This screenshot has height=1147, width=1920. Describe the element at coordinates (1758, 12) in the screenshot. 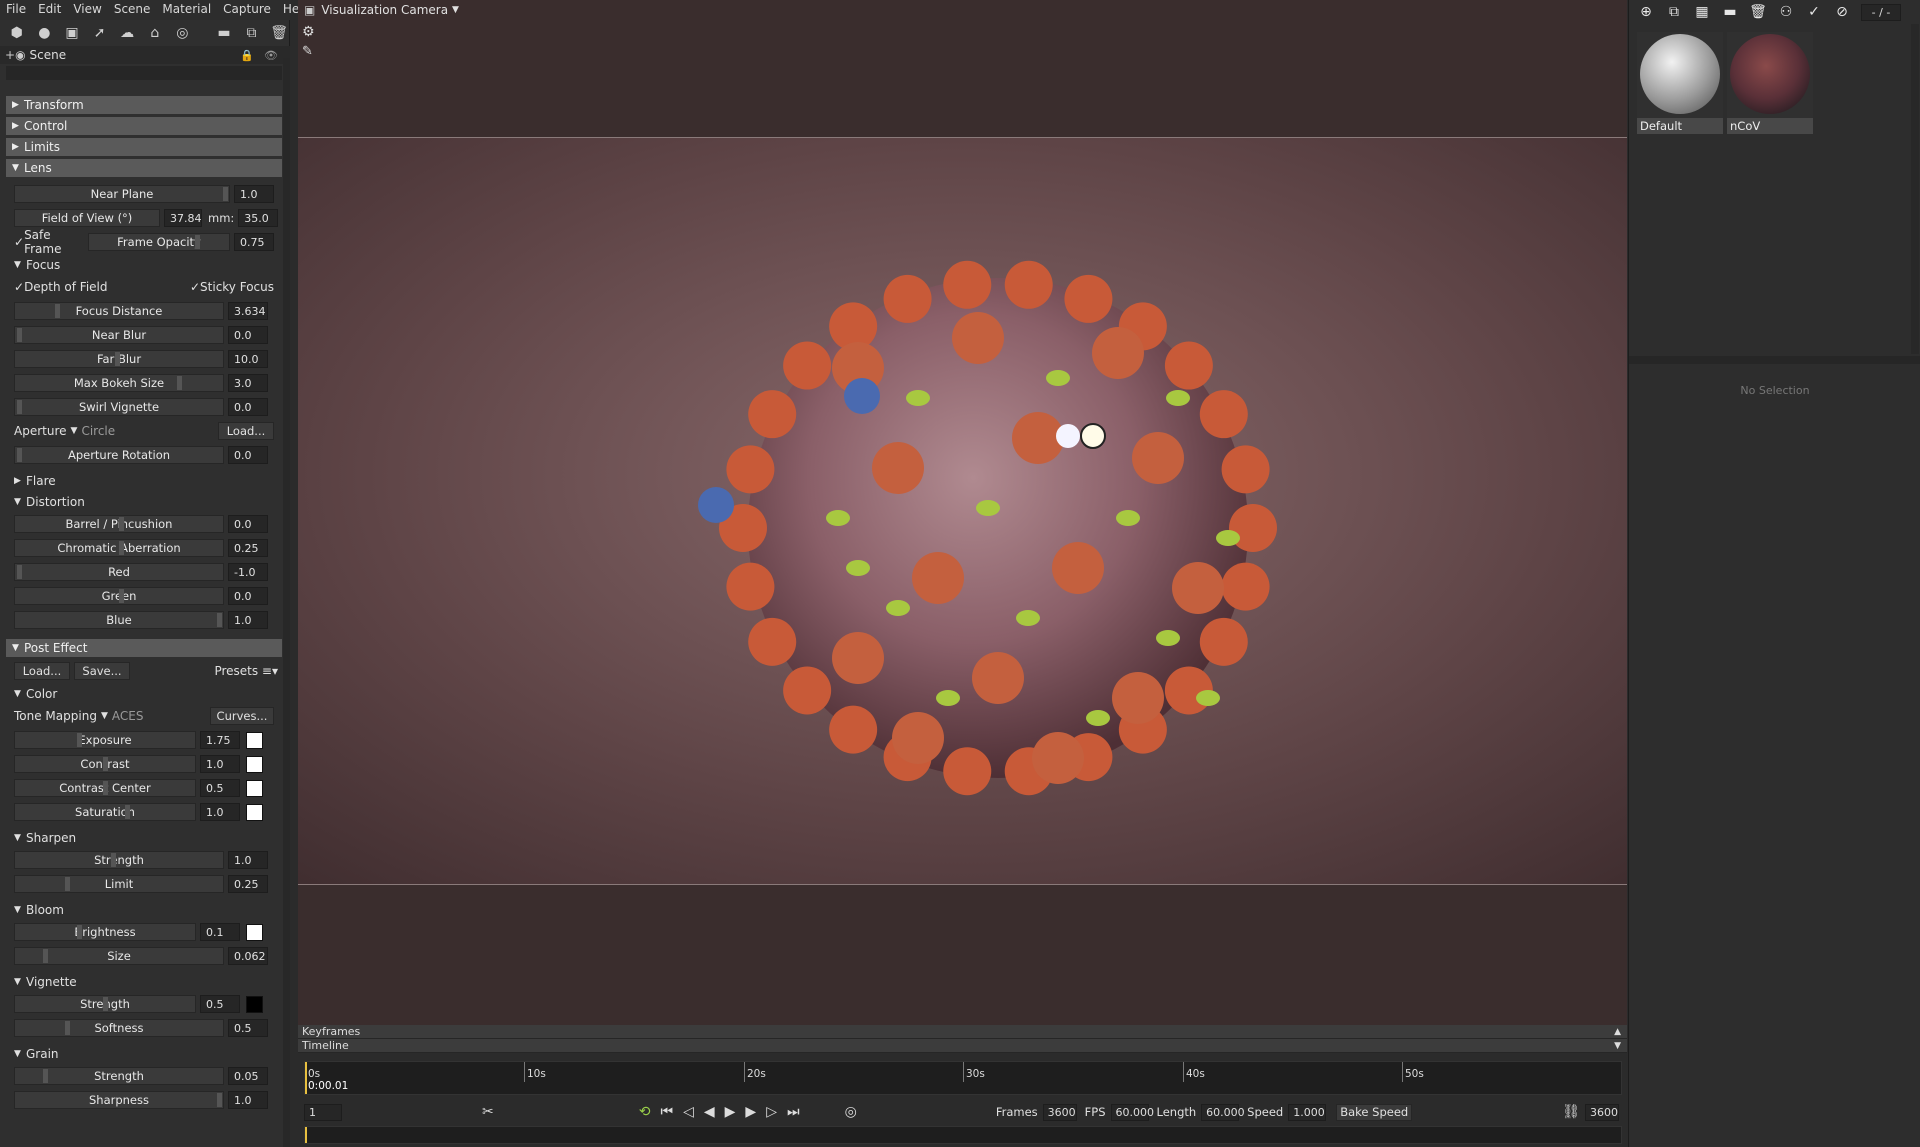

I see `delete-icon: 🗑` at that location.